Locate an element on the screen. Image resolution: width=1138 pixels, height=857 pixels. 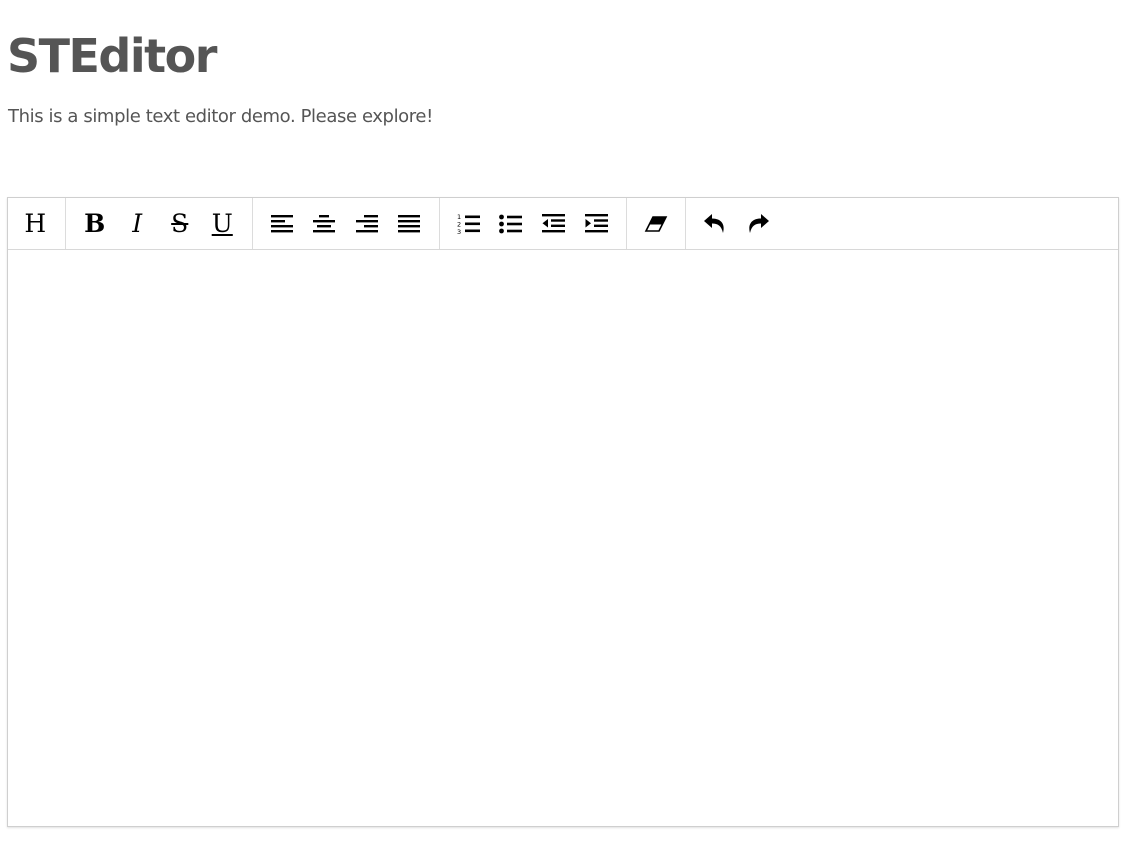
redo-icon is located at coordinates (759, 223).